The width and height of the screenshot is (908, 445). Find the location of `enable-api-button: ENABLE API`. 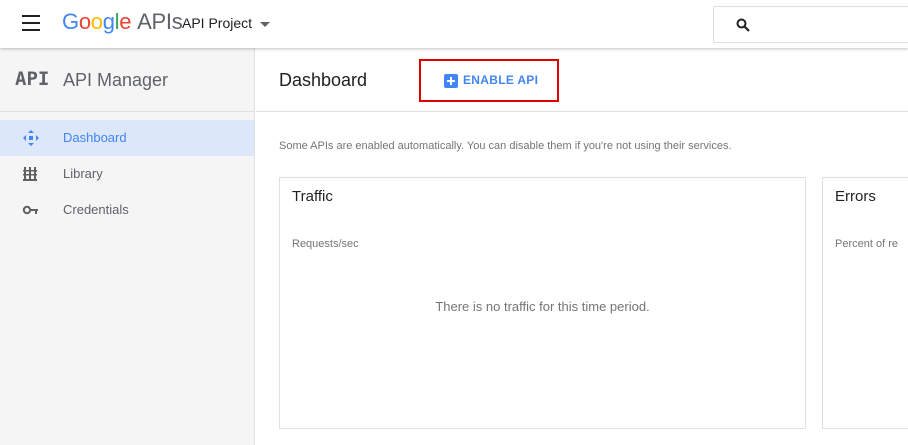

enable-api-button: ENABLE API is located at coordinates (489, 80).